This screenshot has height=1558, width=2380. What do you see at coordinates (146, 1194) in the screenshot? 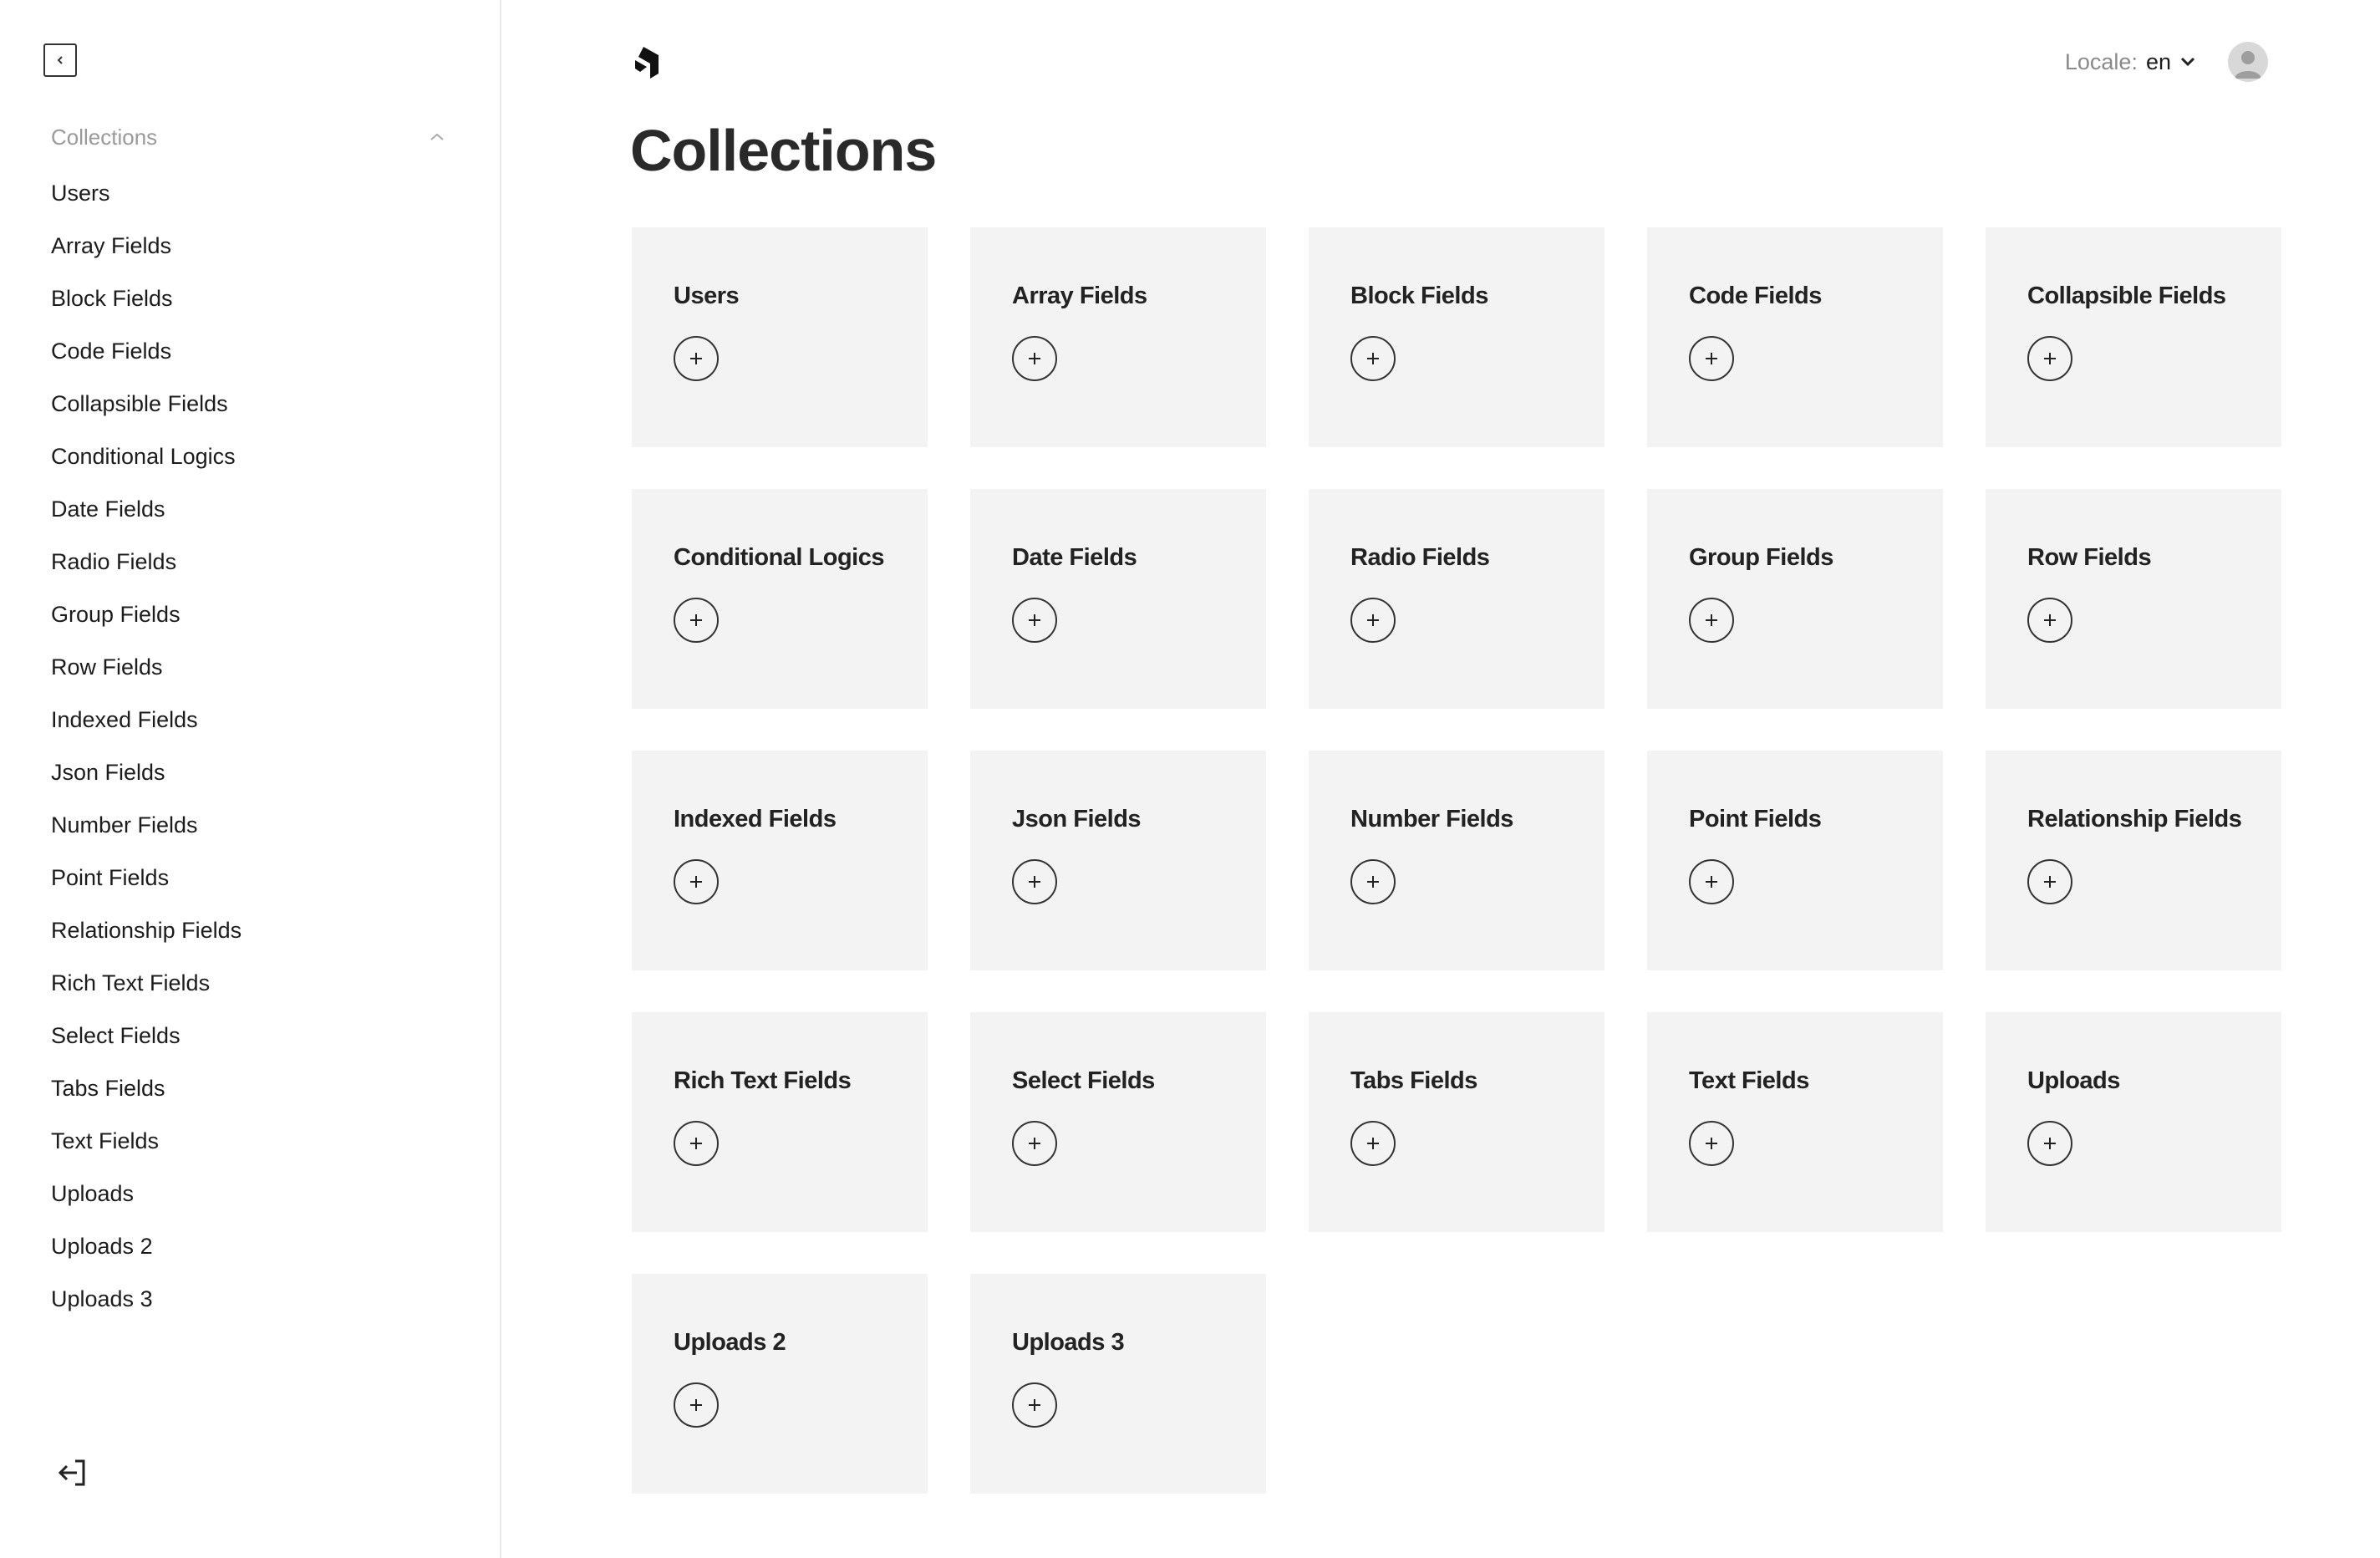
I see `sidebar-item-uploads: Uploads` at bounding box center [146, 1194].